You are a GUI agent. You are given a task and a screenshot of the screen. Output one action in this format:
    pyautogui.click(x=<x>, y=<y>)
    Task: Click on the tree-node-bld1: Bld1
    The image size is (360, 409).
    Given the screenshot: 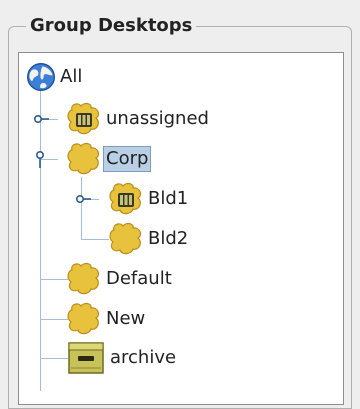 What is the action you would take?
    pyautogui.click(x=149, y=199)
    